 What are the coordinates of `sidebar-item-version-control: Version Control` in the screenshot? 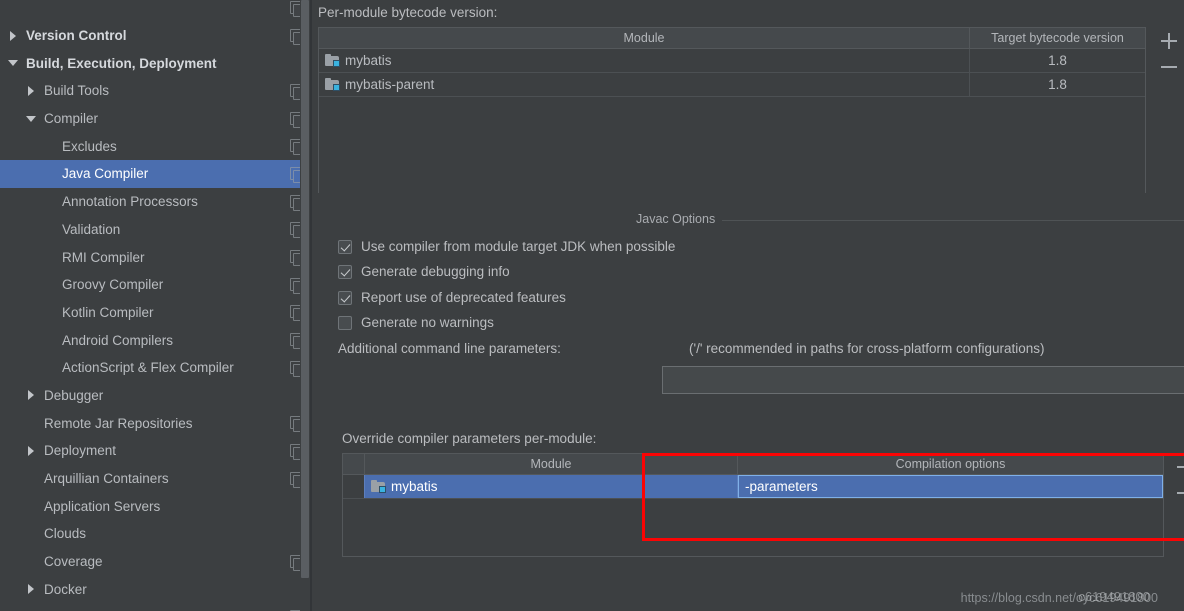 It's located at (156, 36).